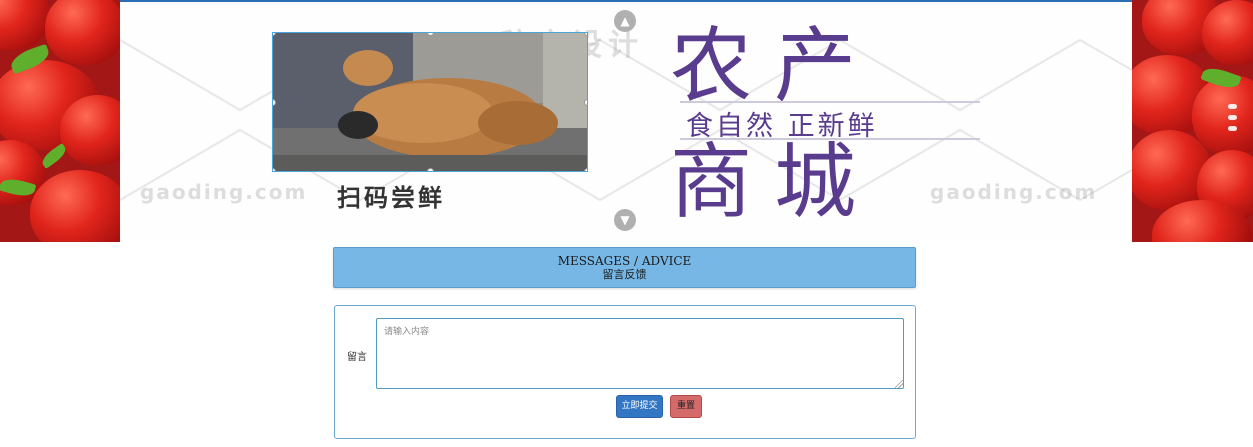  Describe the element at coordinates (774, 66) in the screenshot. I see `banner-title-line1: 农产` at that location.